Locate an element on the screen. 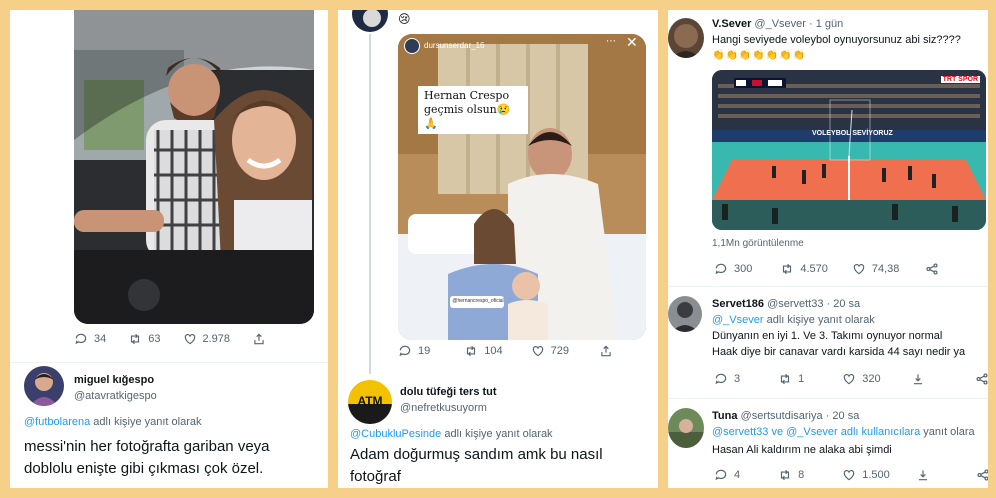 This screenshot has width=996, height=498. mention-link: @futbolarena is located at coordinates (57, 422).